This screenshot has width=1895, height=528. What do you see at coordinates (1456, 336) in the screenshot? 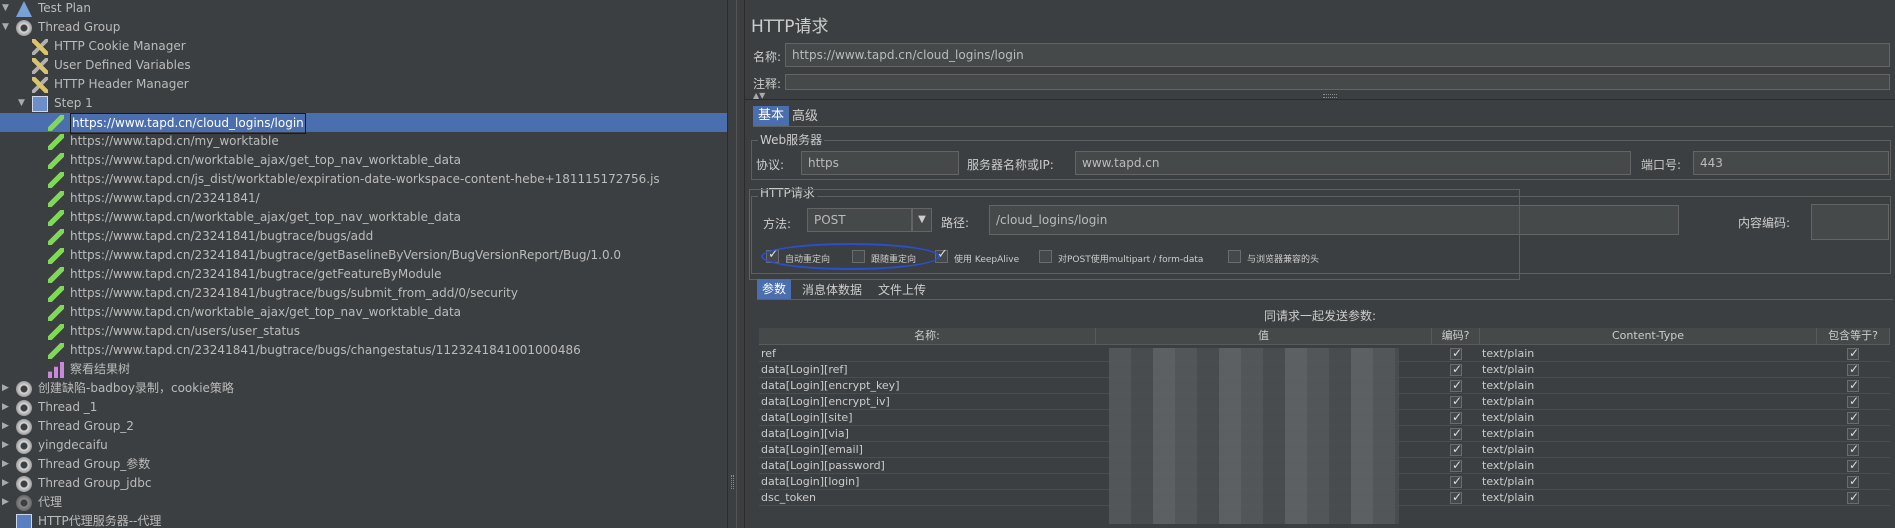
I see `column-header-encode: 编码?` at bounding box center [1456, 336].